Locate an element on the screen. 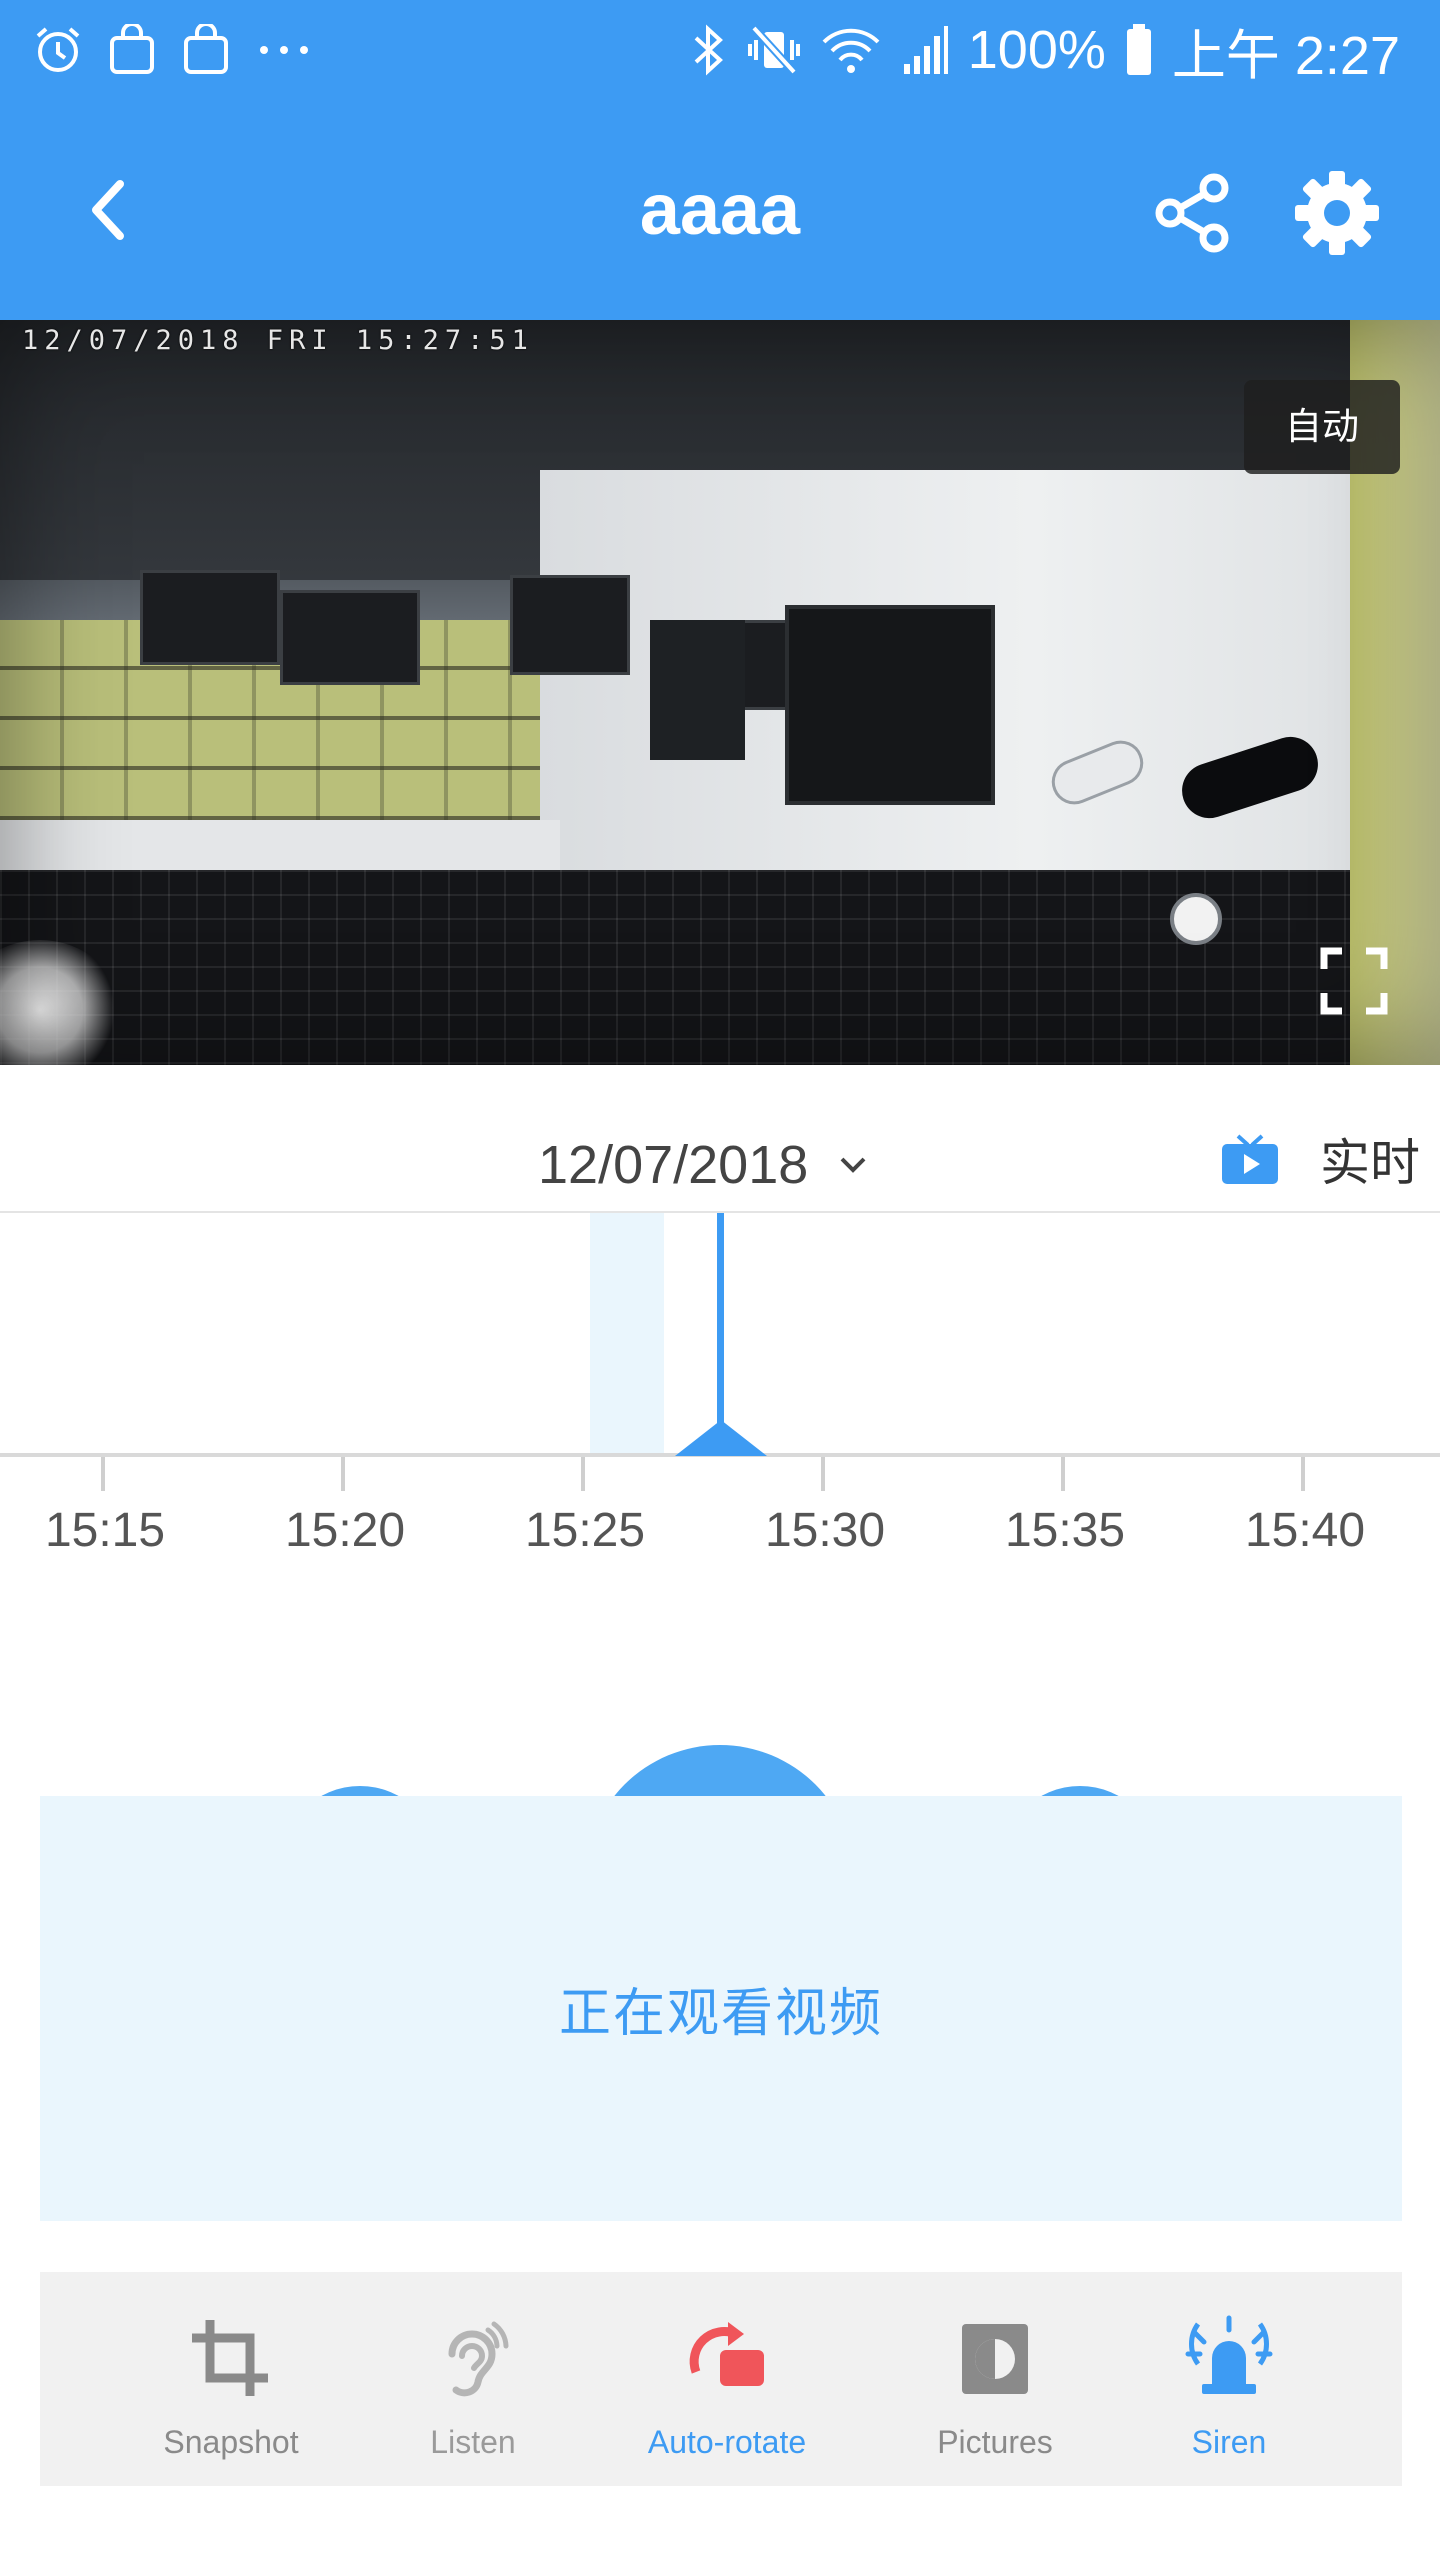 The width and height of the screenshot is (1440, 2560). listen-label: Listen is located at coordinates (473, 2442).